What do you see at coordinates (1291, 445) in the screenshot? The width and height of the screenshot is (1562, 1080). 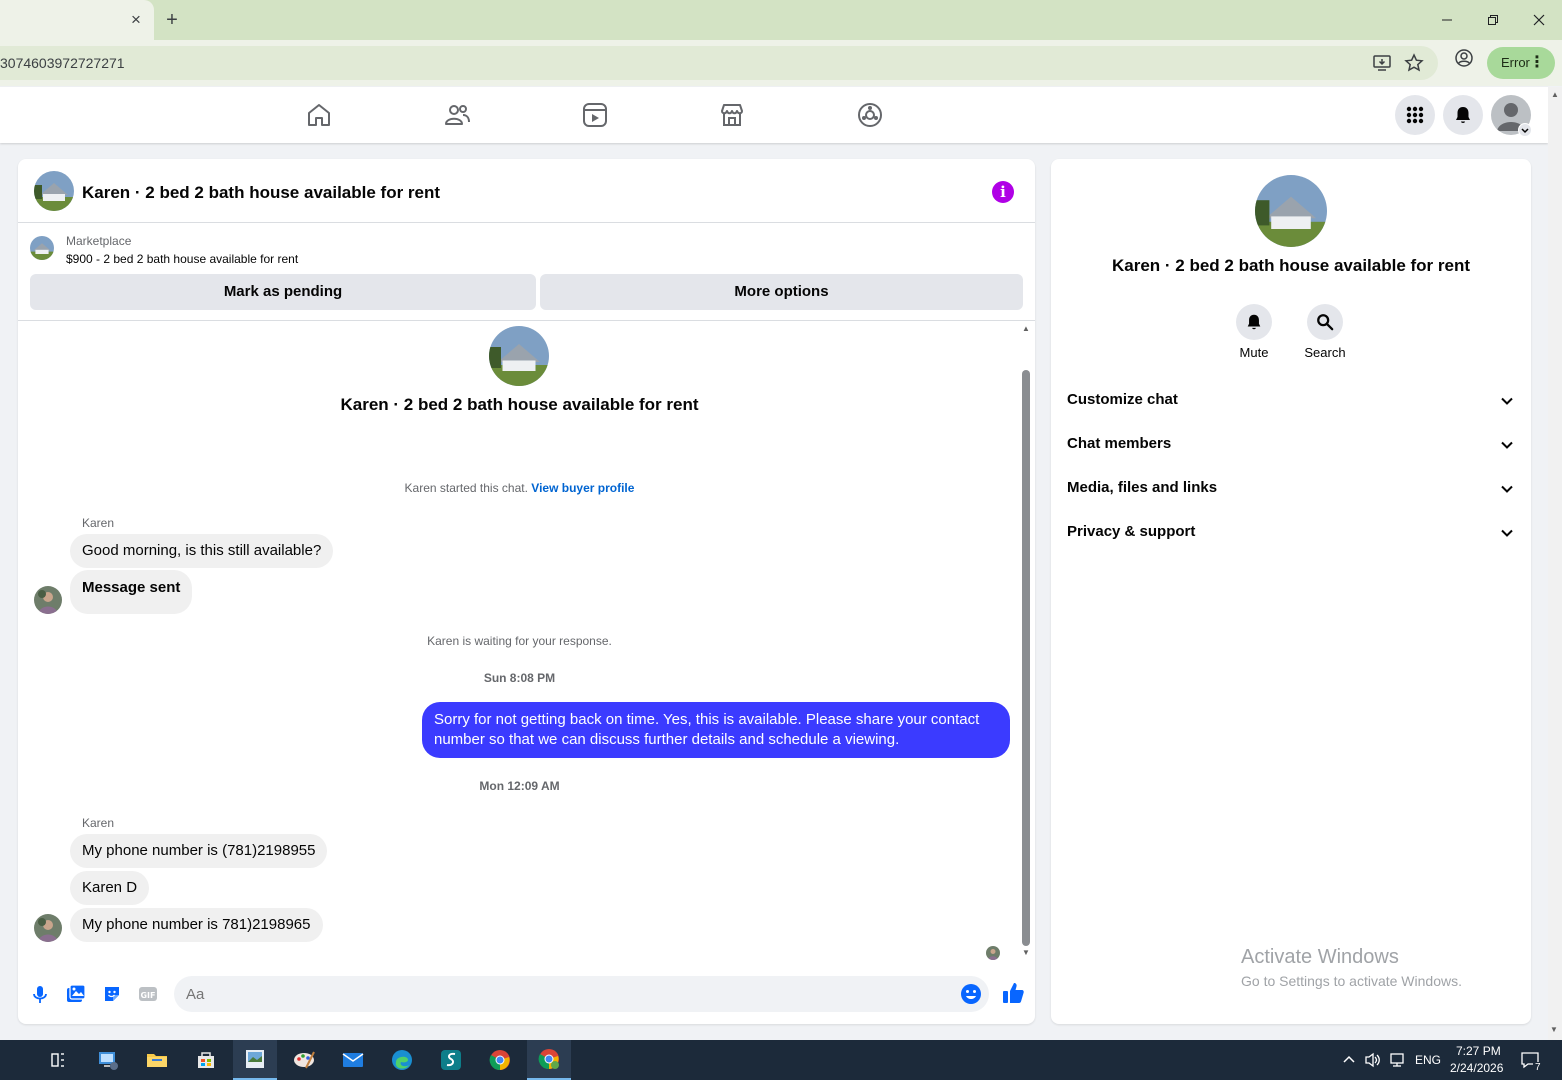 I see `chat-members-section: Chat members` at bounding box center [1291, 445].